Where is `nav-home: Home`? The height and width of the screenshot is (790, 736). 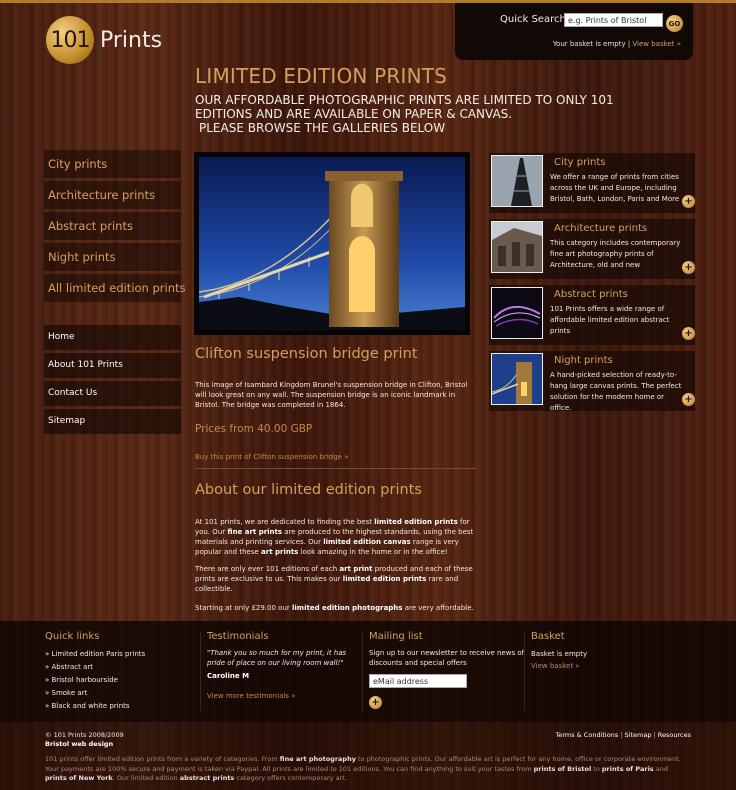
nav-home: Home is located at coordinates (112, 337).